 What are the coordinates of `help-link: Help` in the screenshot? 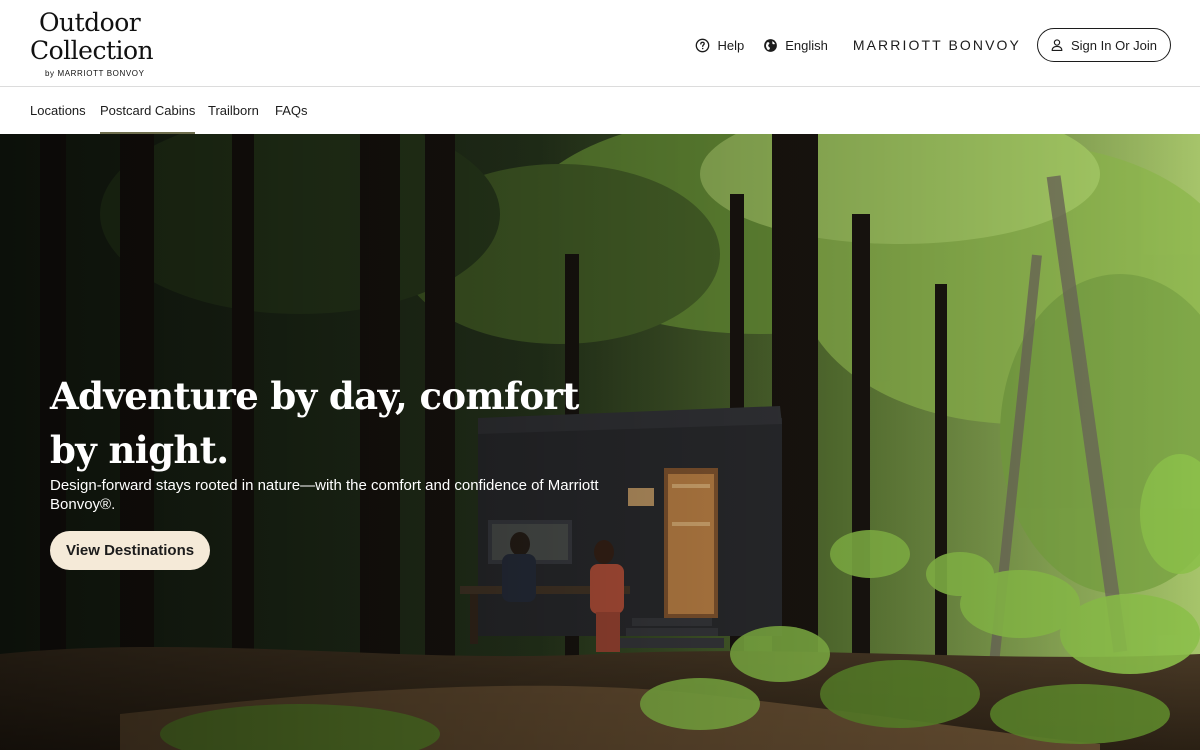 It's located at (719, 45).